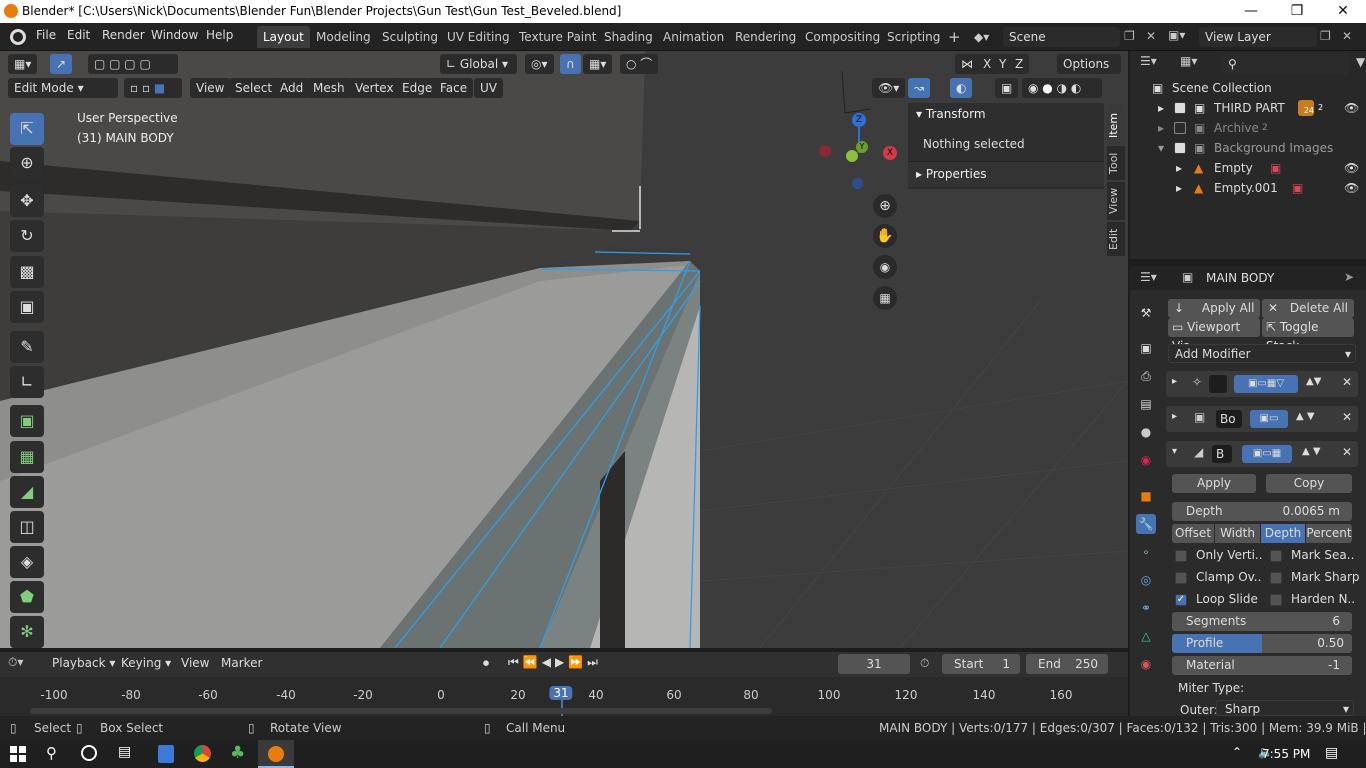 The width and height of the screenshot is (1366, 768). I want to click on current-frame-field: 31, so click(874, 664).